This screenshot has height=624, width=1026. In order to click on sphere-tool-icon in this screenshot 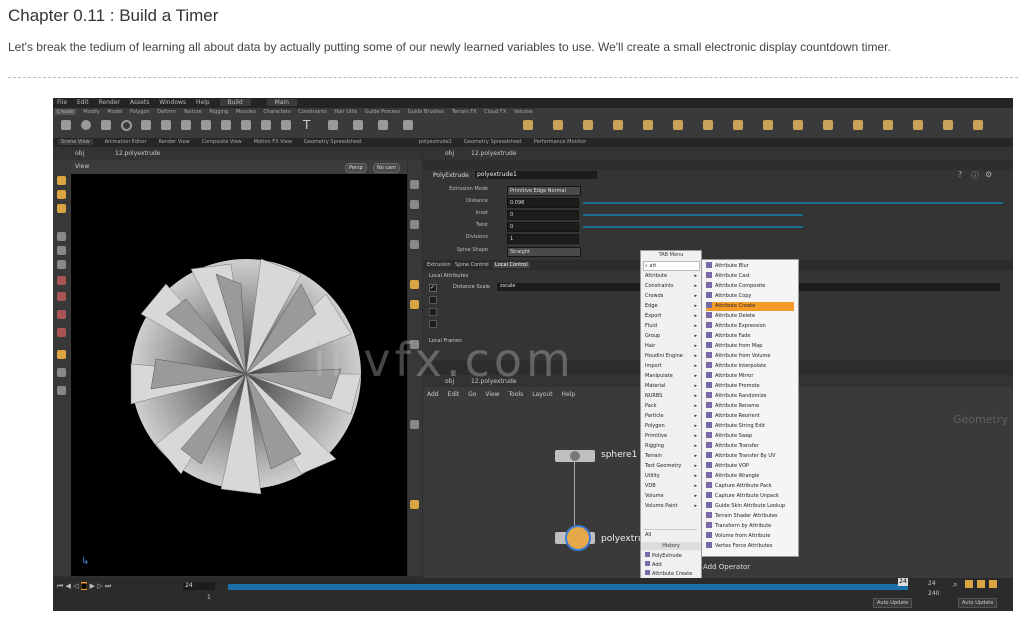, I will do `click(86, 125)`.